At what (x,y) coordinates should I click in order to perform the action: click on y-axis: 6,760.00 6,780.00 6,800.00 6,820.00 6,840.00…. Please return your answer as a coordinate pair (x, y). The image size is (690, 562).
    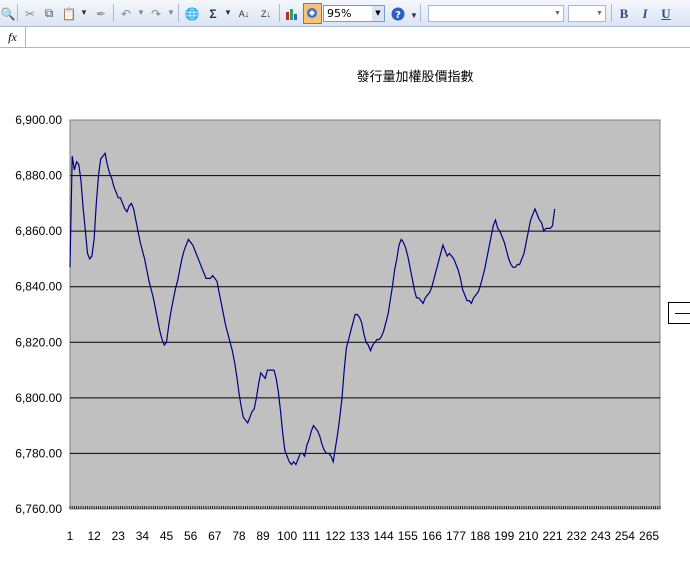
    Looking at the image, I should click on (38, 314).